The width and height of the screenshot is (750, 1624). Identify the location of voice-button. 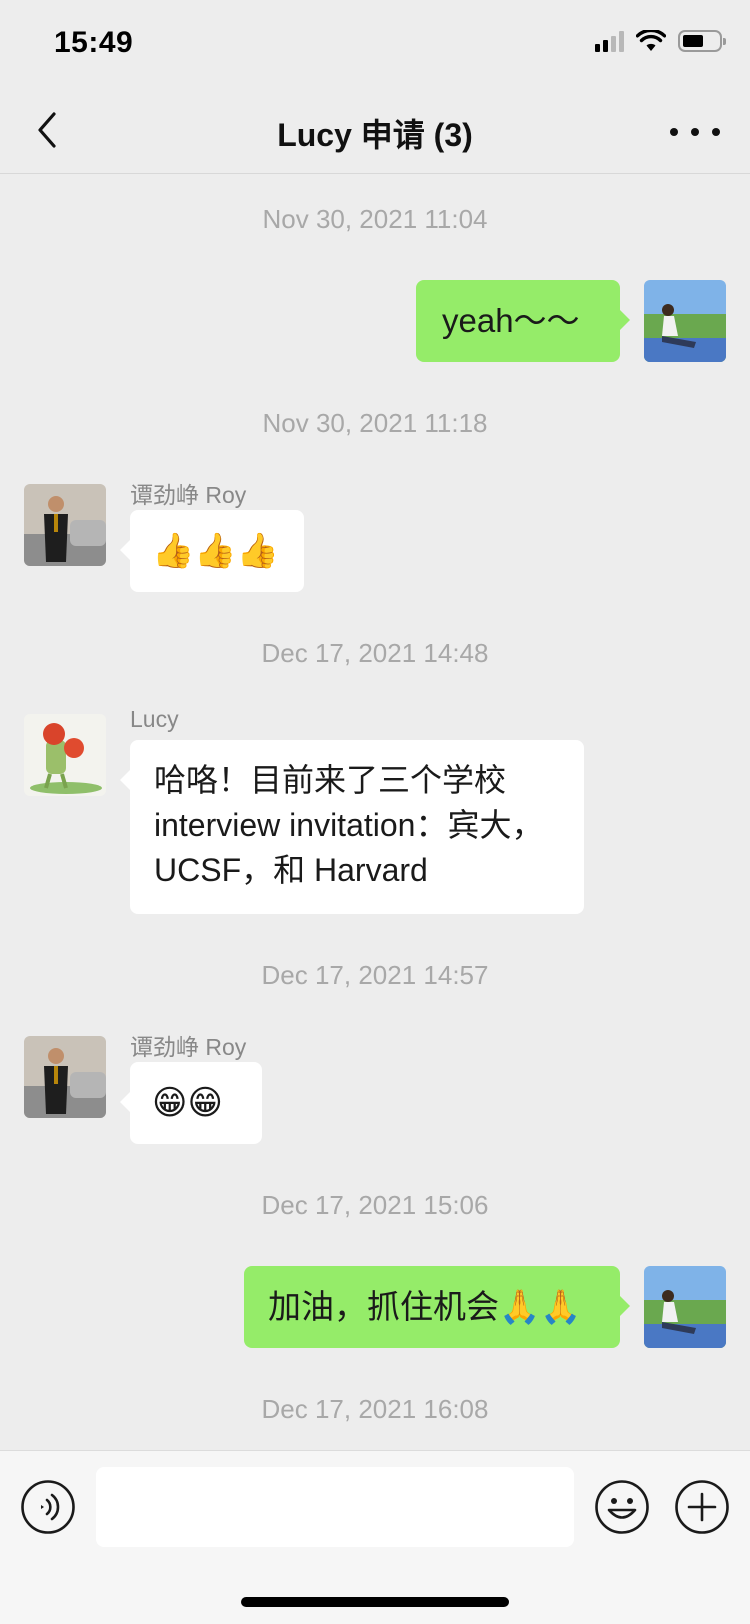
(48, 1507).